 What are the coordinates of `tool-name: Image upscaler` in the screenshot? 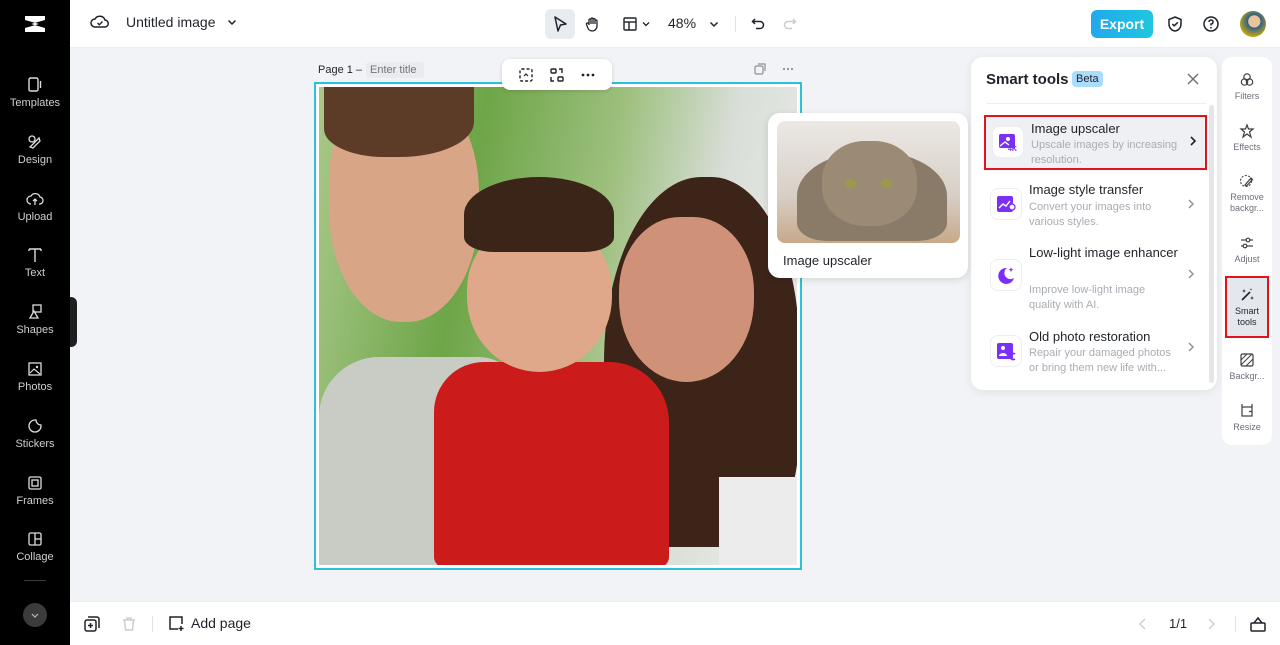 It's located at (1075, 128).